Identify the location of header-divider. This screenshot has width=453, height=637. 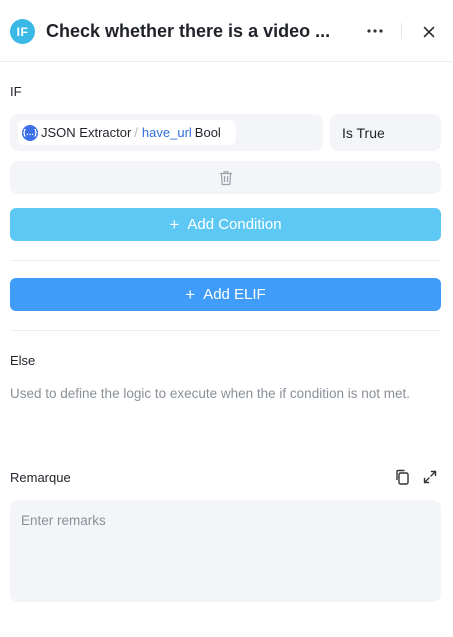
(401, 31).